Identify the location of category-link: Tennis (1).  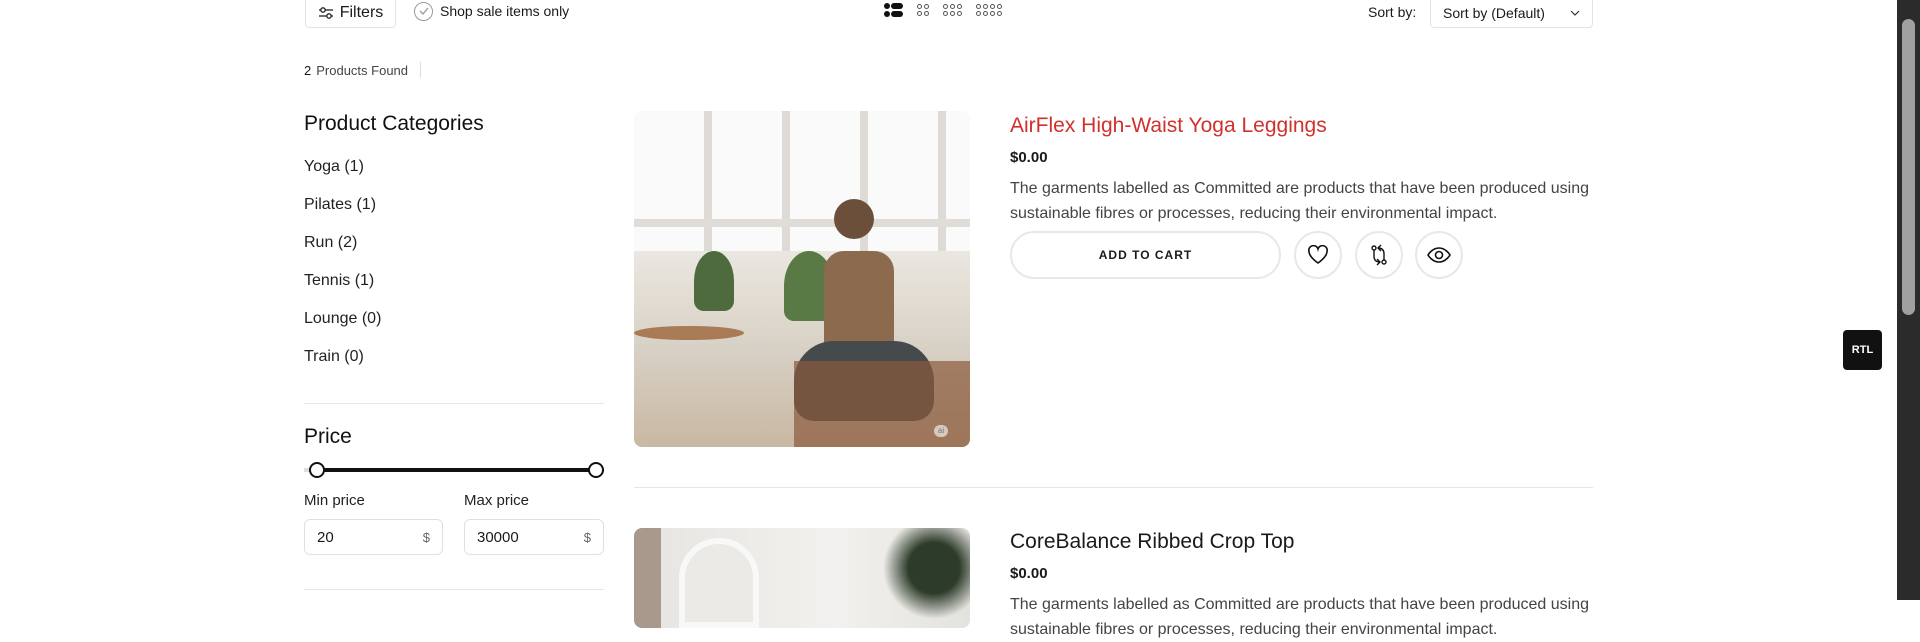
(339, 281).